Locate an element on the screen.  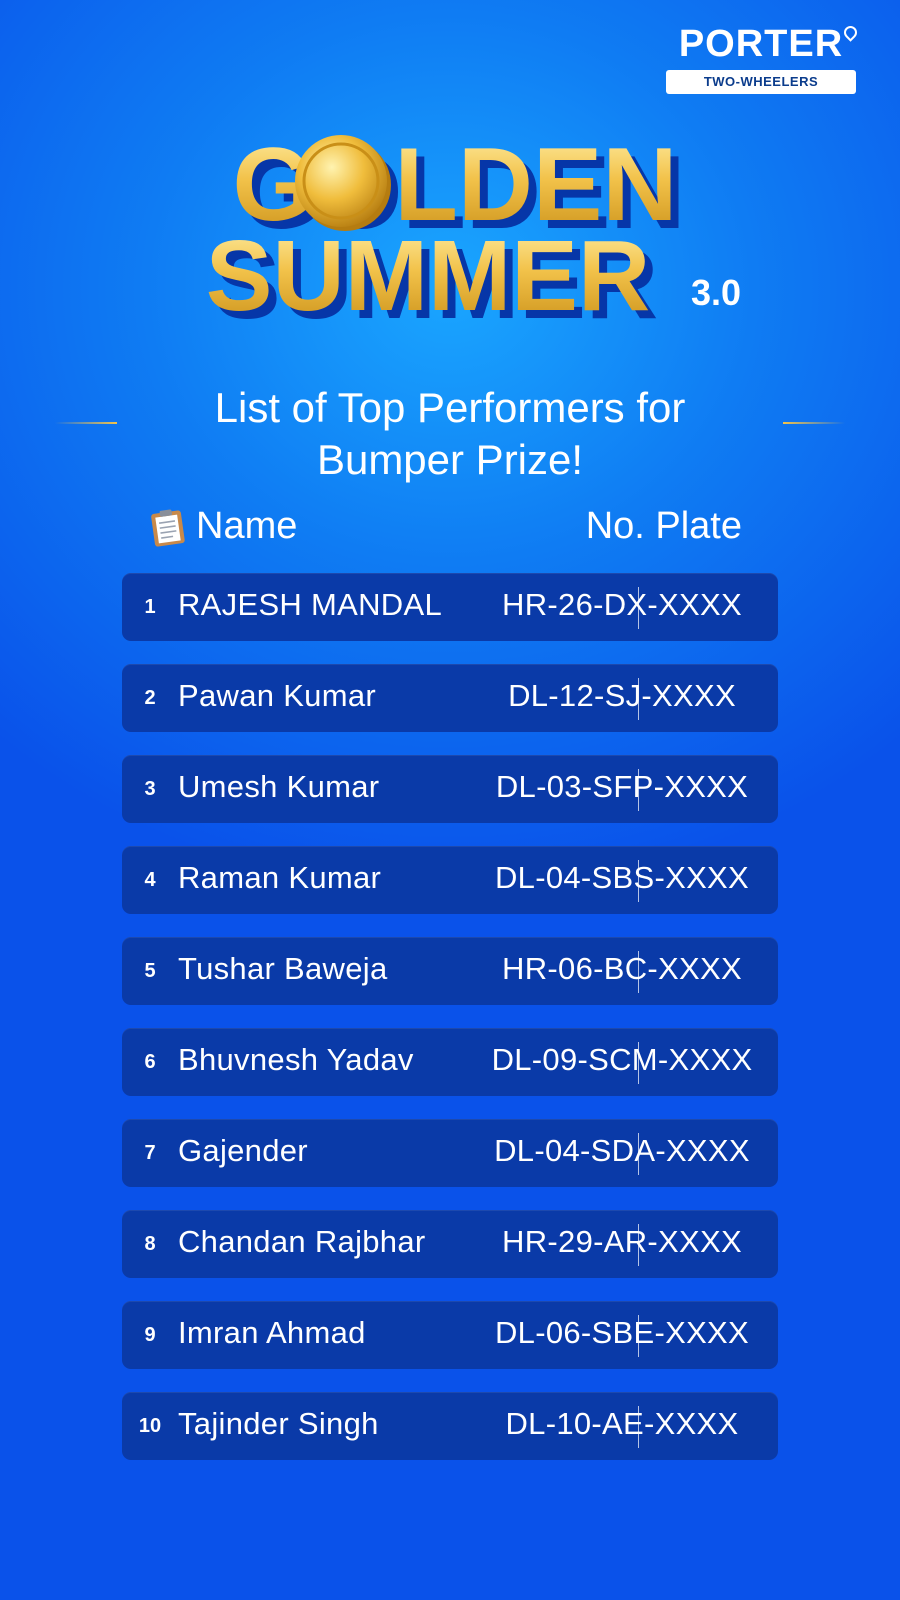
subtitle-line1: List of Top Performers for is located at coordinates (450, 407).